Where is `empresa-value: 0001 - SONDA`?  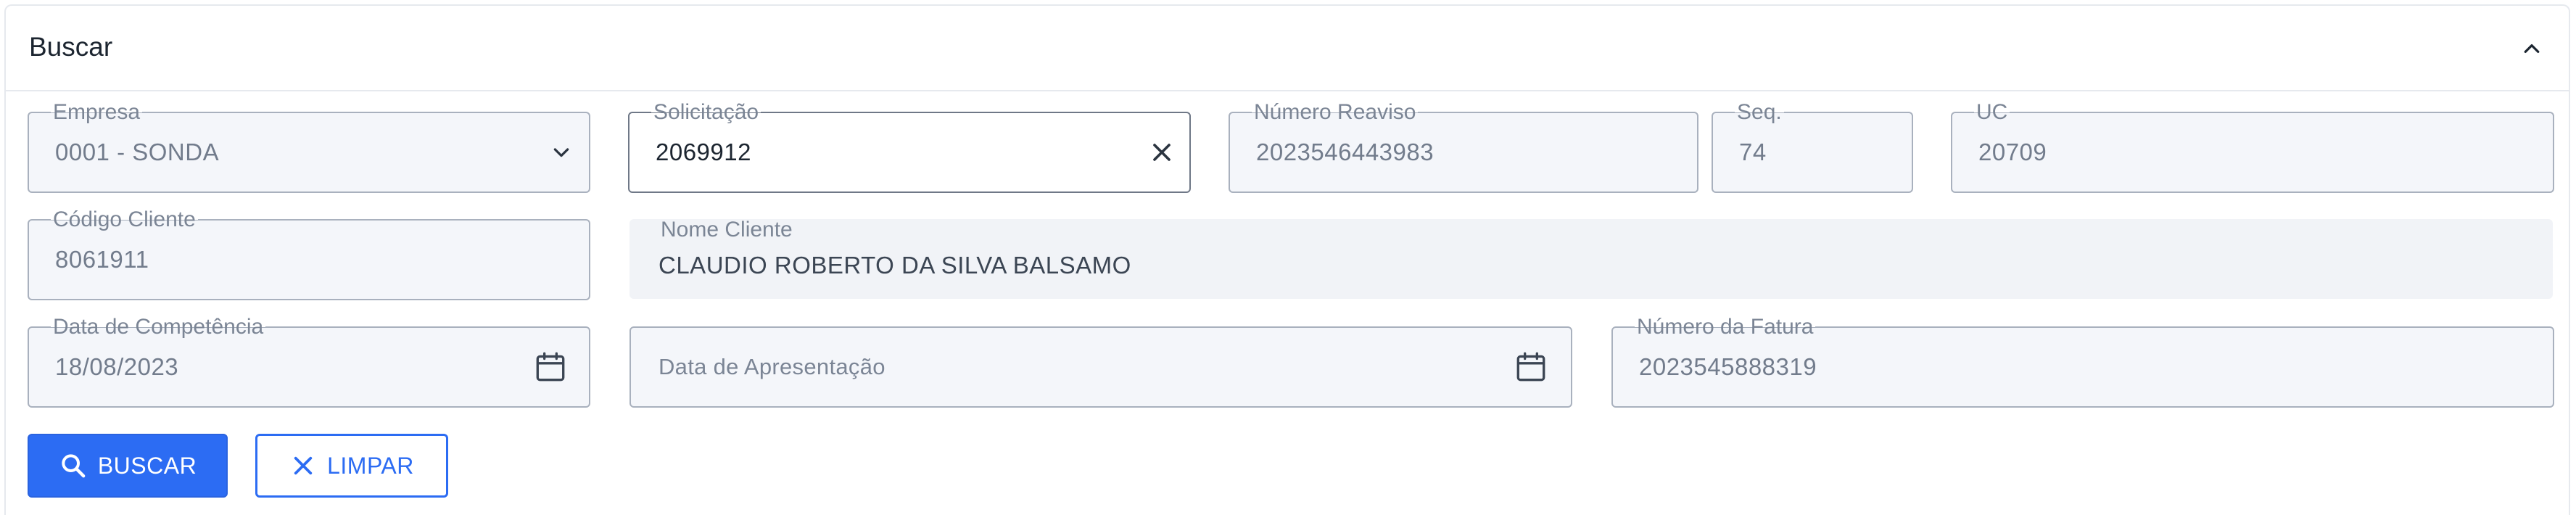
empresa-value: 0001 - SONDA is located at coordinates (137, 152).